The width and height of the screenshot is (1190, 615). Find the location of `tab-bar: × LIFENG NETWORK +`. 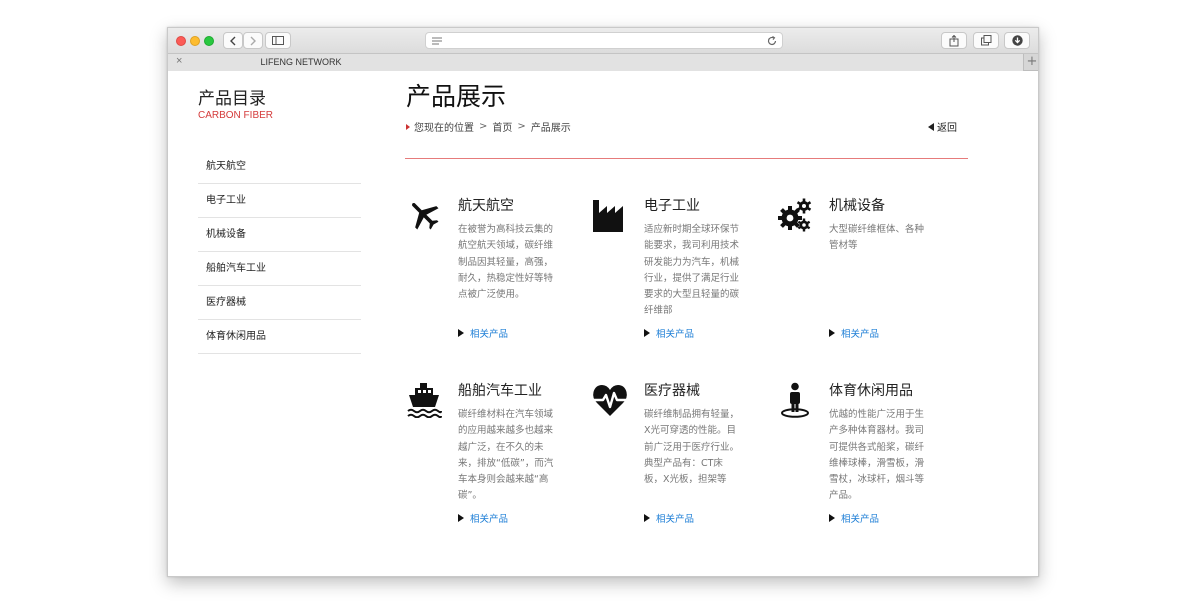

tab-bar: × LIFENG NETWORK + is located at coordinates (603, 62).